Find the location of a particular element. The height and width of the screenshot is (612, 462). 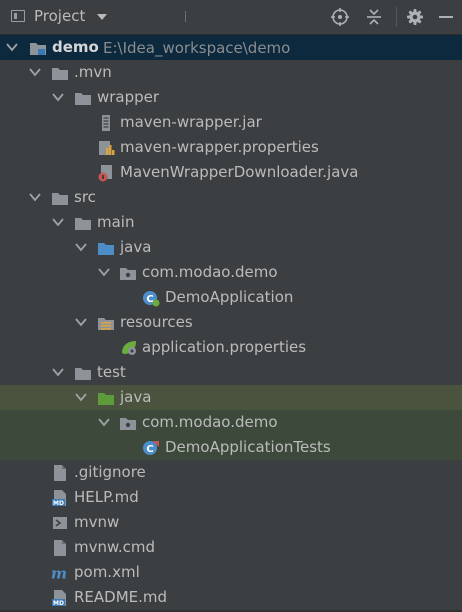

tree-node-test-java: java is located at coordinates (231, 397).